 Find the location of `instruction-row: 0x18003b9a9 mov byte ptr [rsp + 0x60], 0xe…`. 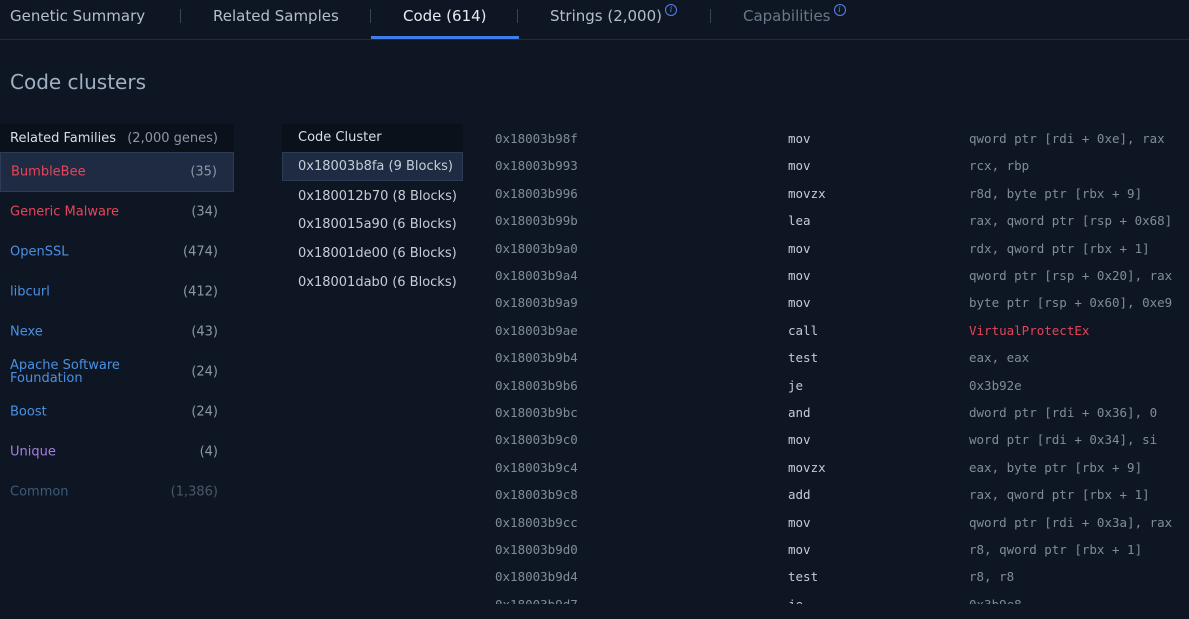

instruction-row: 0x18003b9a9 mov byte ptr [rsp + 0x60], 0xe… is located at coordinates (842, 305).